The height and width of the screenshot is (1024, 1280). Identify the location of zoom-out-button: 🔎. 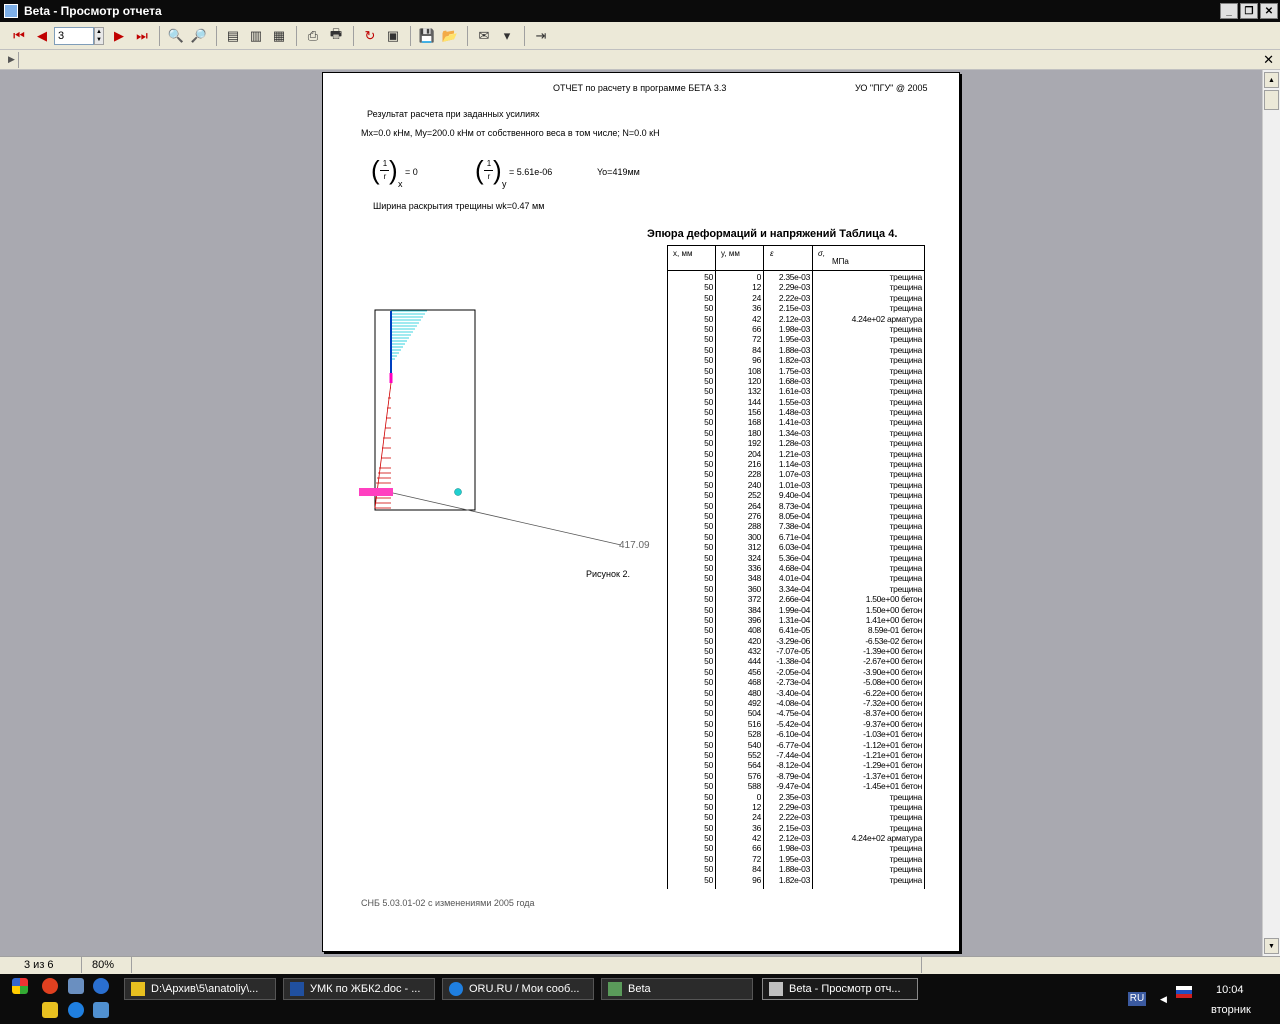
(199, 36).